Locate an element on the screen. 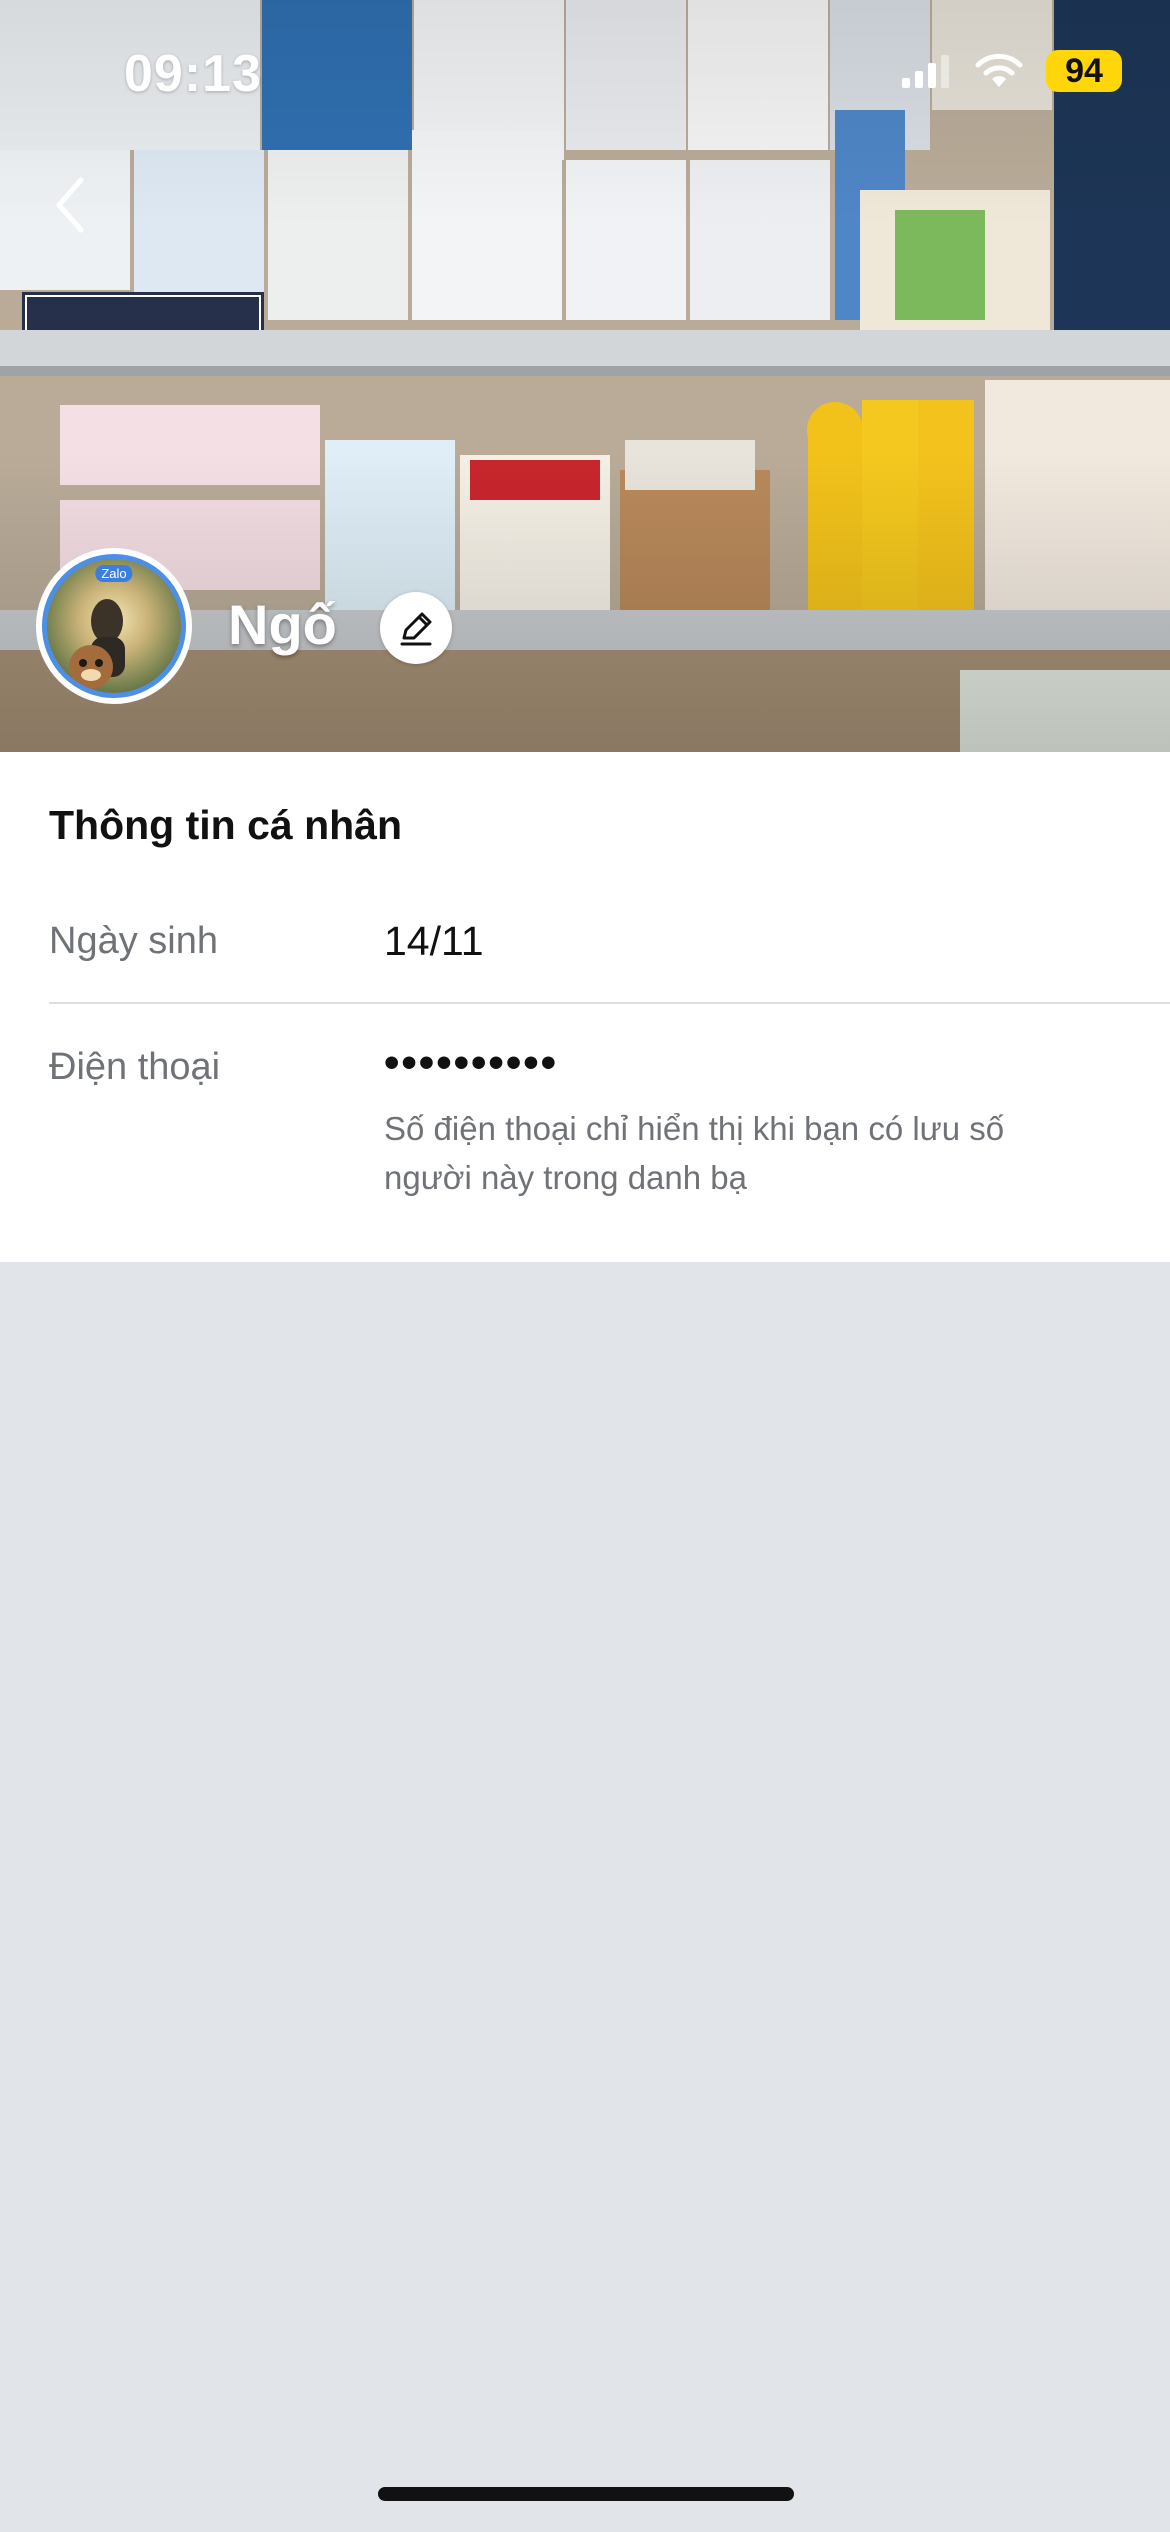  phone-label: Điện thoại is located at coordinates (135, 1067).